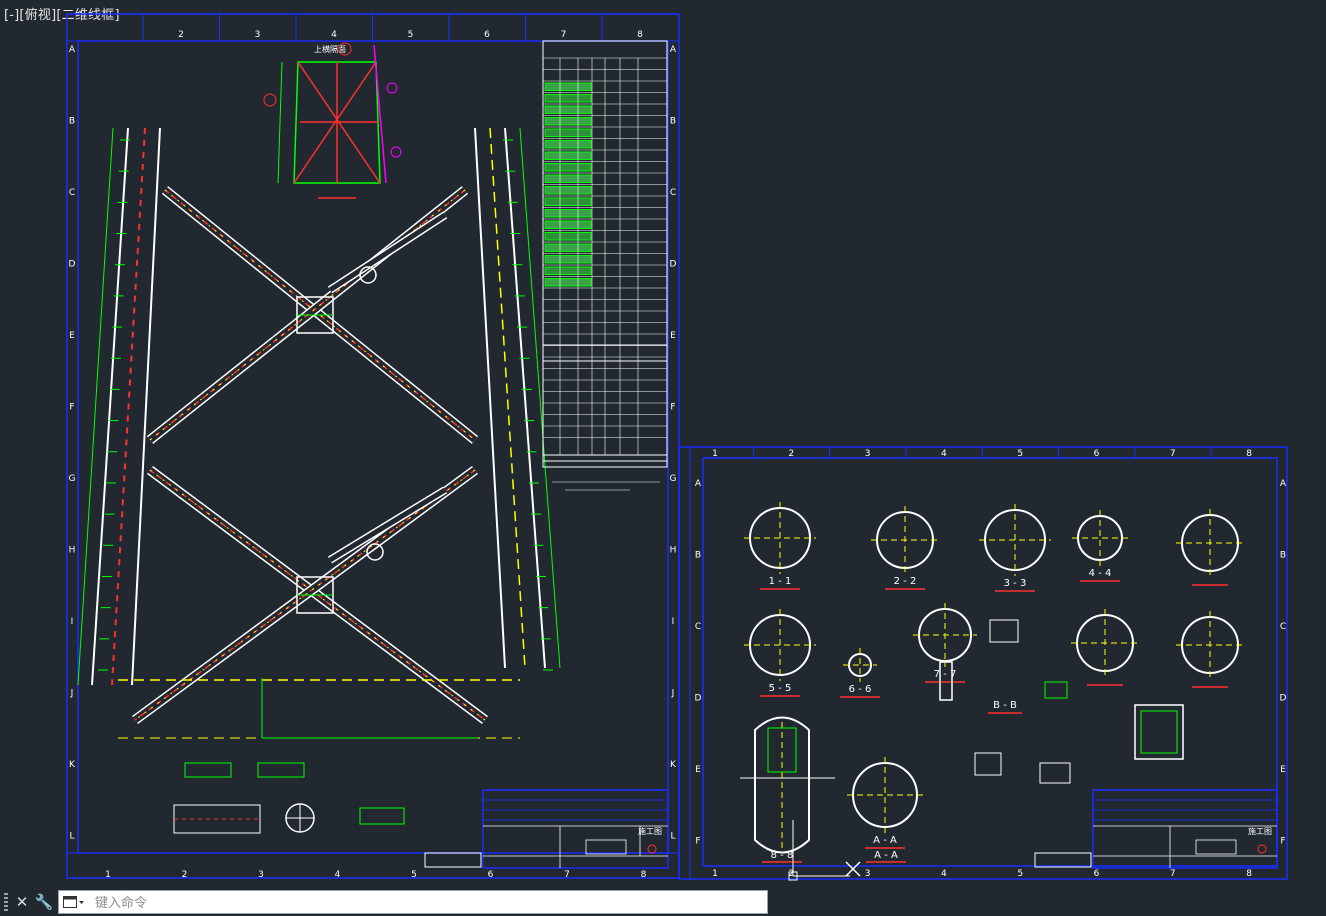 The height and width of the screenshot is (916, 1326). Describe the element at coordinates (387, 525) in the screenshot. I see `auxiliary-strut-core` at that location.